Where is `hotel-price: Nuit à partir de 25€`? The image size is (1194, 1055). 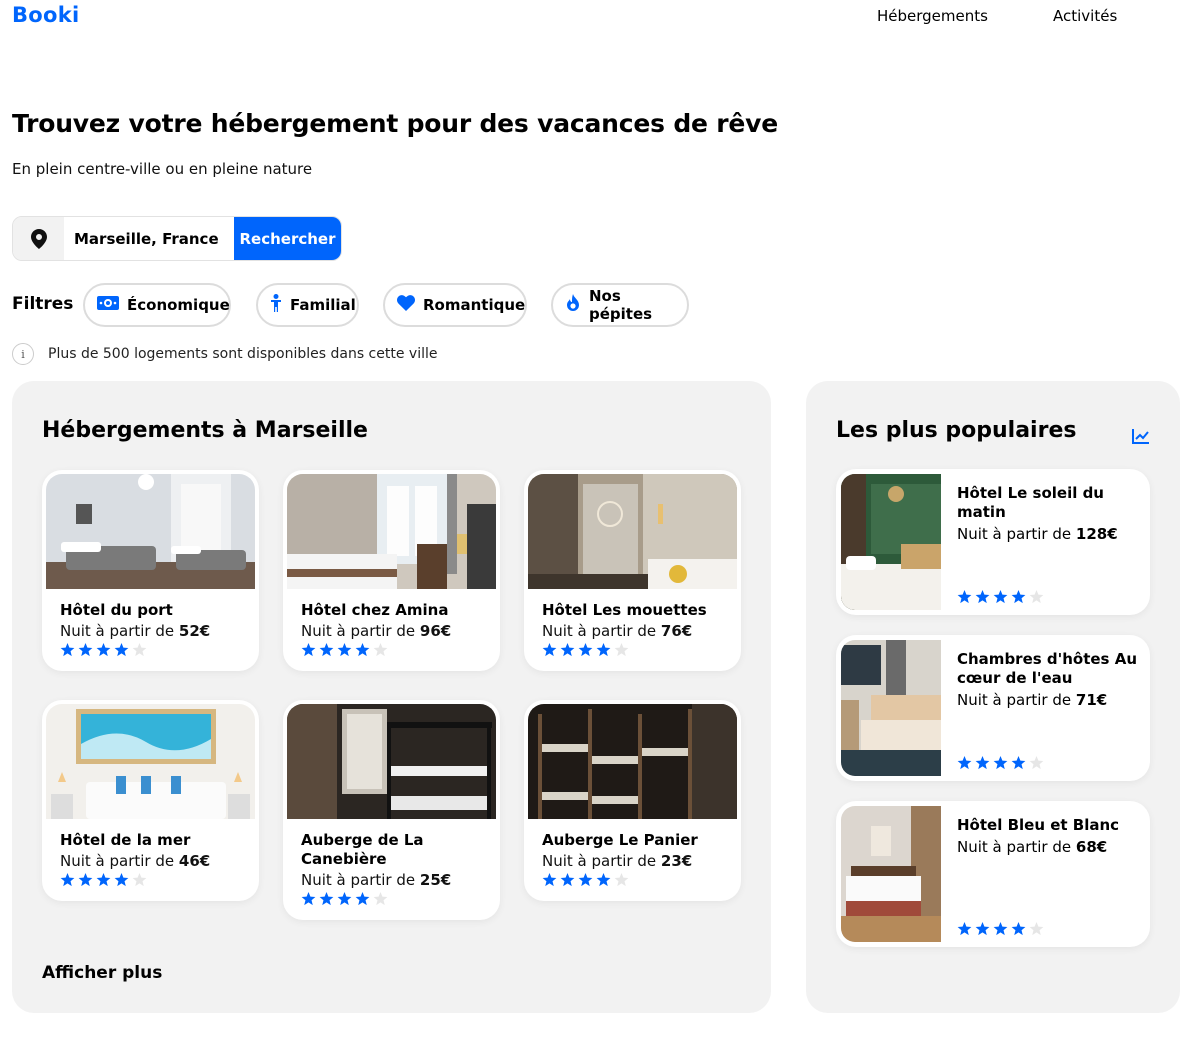
hotel-price: Nuit à partir de 25€ is located at coordinates (376, 880).